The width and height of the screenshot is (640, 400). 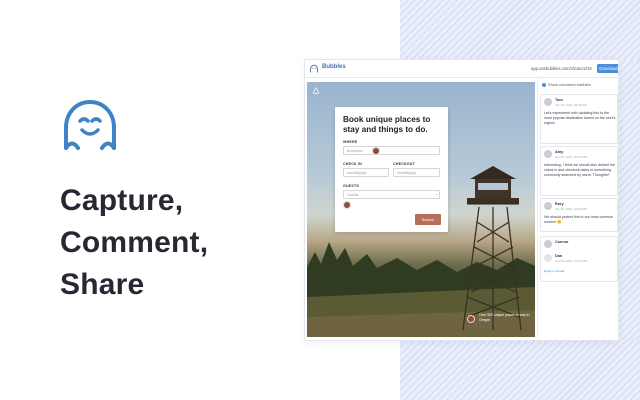 What do you see at coordinates (437, 193) in the screenshot?
I see `chevron-down-icon: ⌄` at bounding box center [437, 193].